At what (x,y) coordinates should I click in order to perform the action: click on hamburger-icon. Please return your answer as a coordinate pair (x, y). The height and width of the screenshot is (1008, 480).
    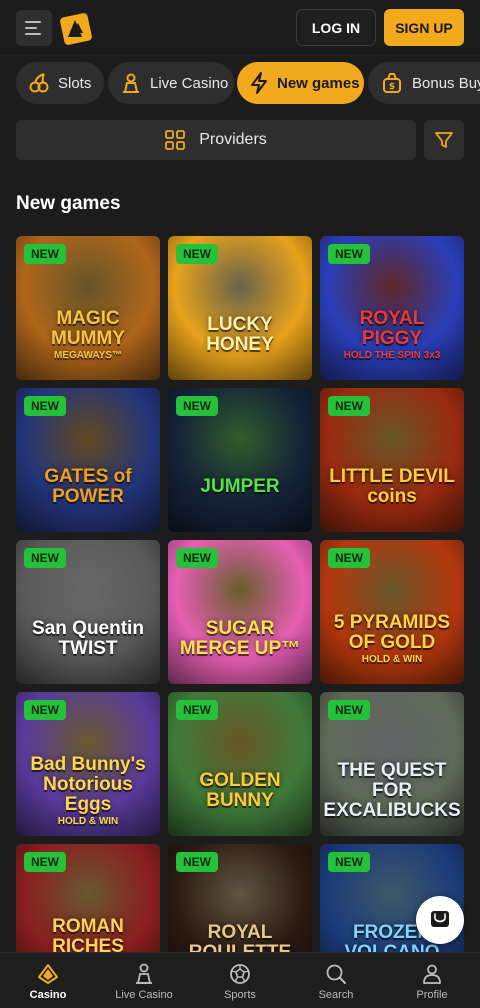
    Looking at the image, I should click on (33, 28).